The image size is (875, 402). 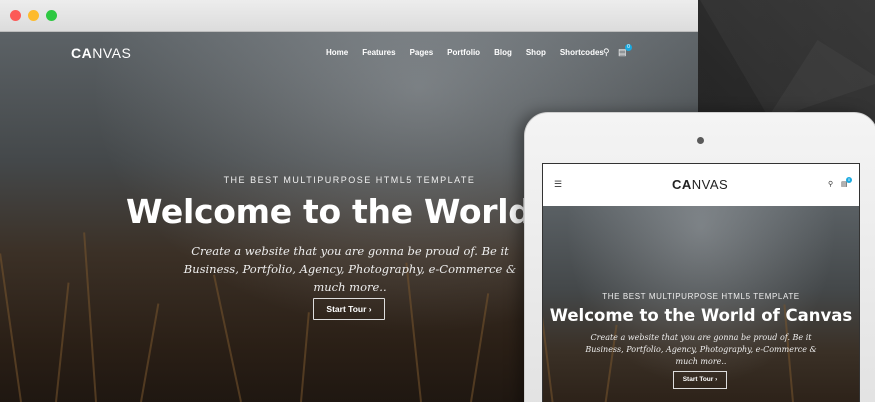 What do you see at coordinates (51, 15) in the screenshot?
I see `zoom-window-button` at bounding box center [51, 15].